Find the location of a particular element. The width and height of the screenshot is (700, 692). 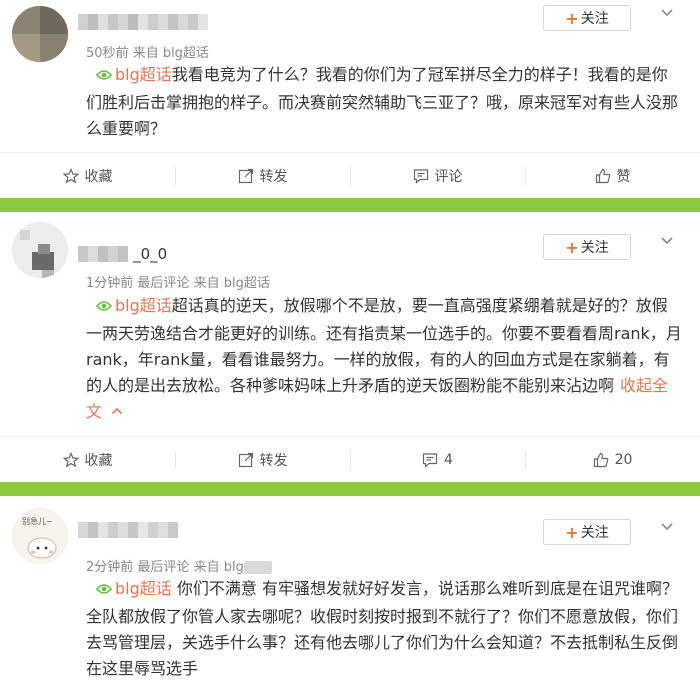

action-bar: 收藏 转发 4 20 is located at coordinates (350, 459).